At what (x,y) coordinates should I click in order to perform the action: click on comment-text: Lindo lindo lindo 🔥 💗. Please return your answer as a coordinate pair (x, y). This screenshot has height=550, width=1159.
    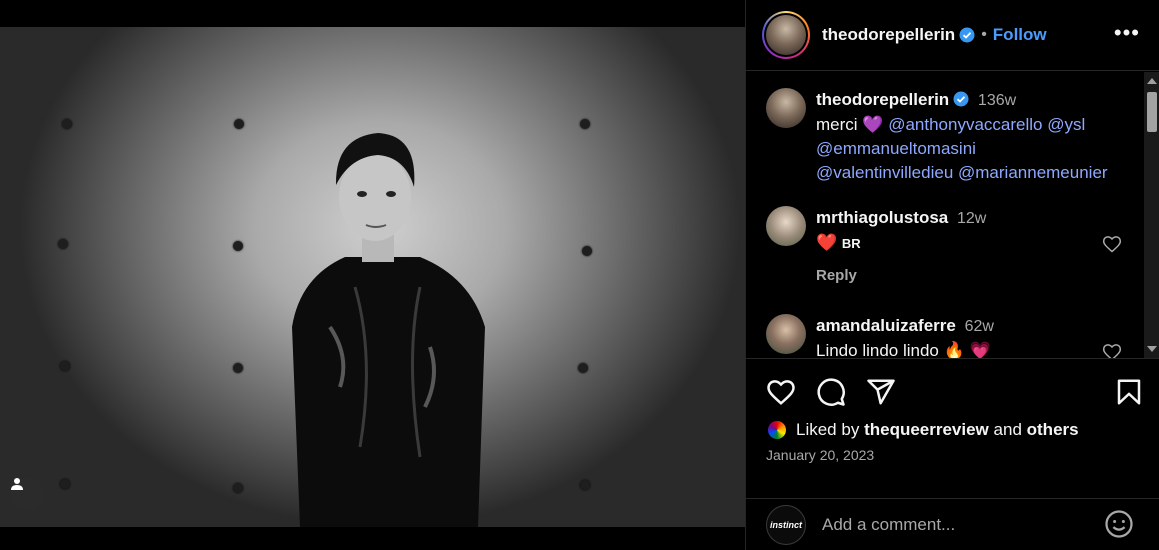
    Looking at the image, I should click on (903, 349).